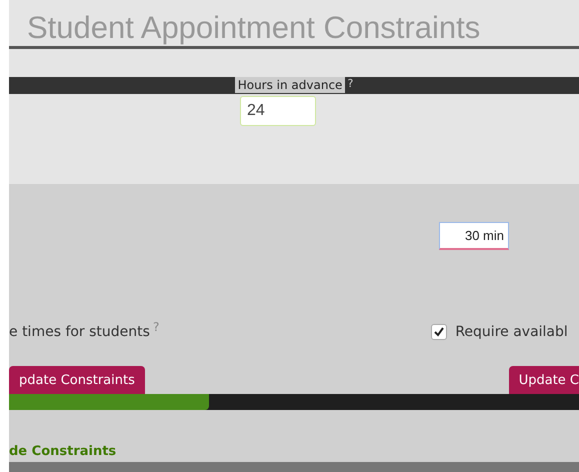  Describe the element at coordinates (350, 83) in the screenshot. I see `help-mark: ?` at that location.